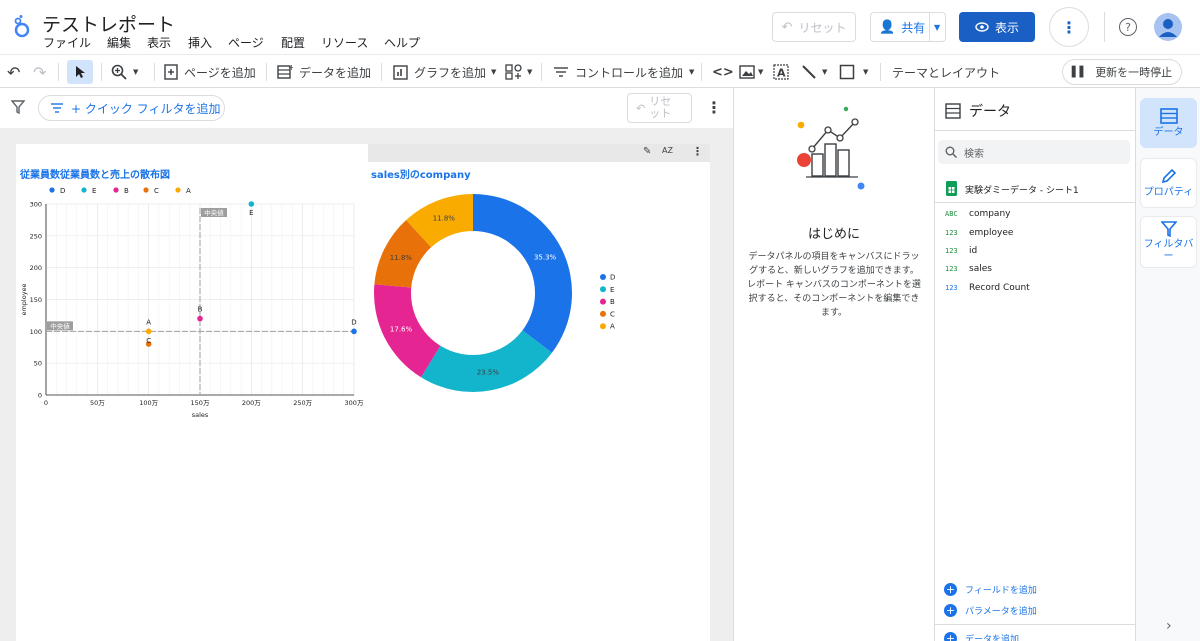  Describe the element at coordinates (831, 148) in the screenshot. I see `chart-illustration-icon` at that location.